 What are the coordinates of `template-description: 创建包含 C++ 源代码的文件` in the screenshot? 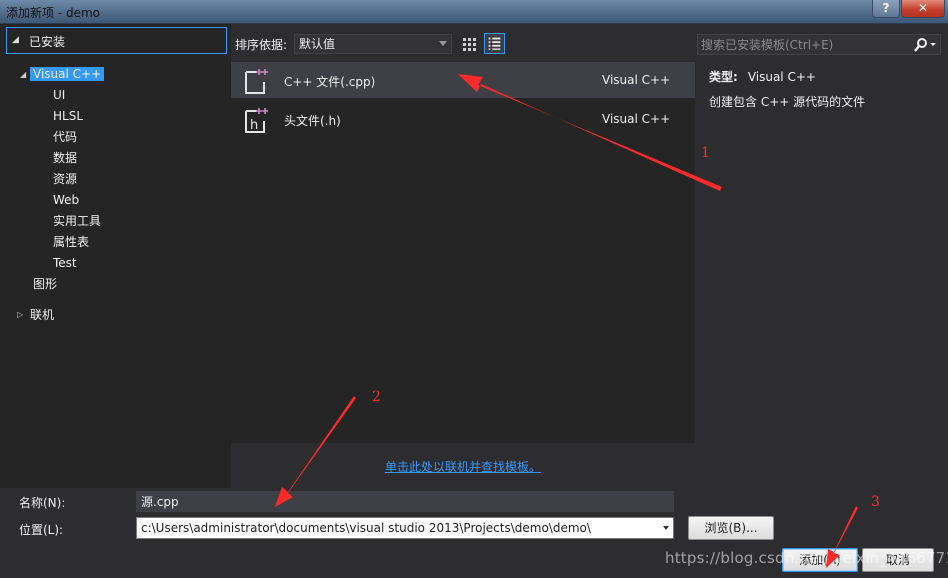 It's located at (787, 102).